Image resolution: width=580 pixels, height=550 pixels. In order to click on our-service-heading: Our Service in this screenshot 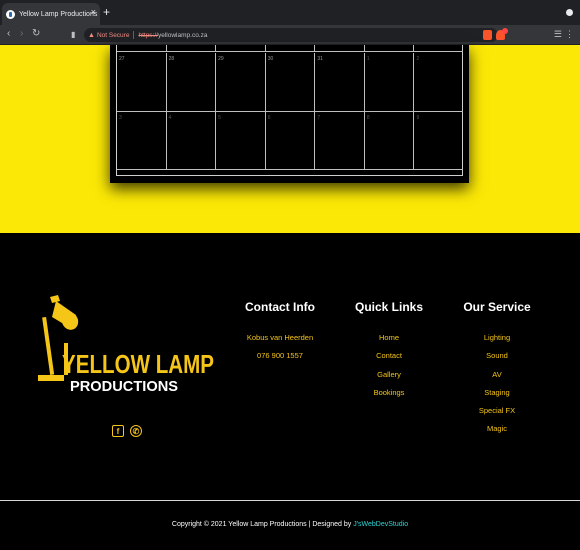, I will do `click(497, 307)`.